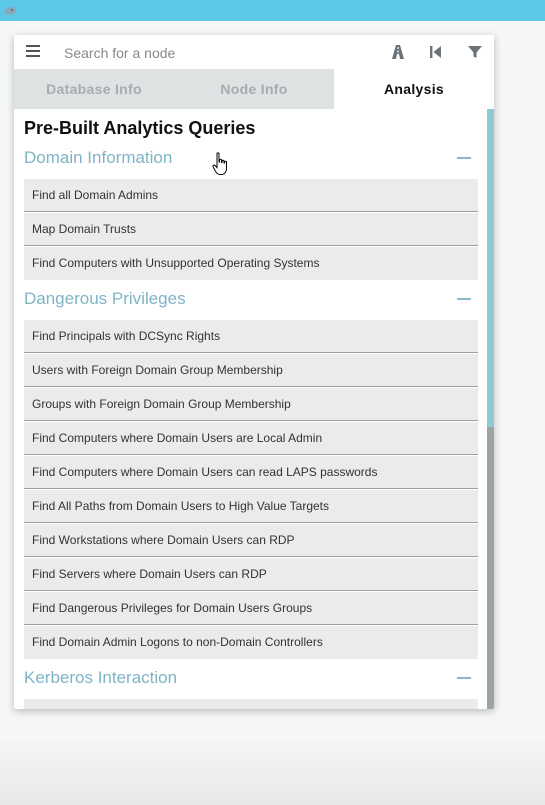 This screenshot has width=545, height=805. What do you see at coordinates (464, 678) in the screenshot?
I see `collapse-kerberos-interaction-icon` at bounding box center [464, 678].